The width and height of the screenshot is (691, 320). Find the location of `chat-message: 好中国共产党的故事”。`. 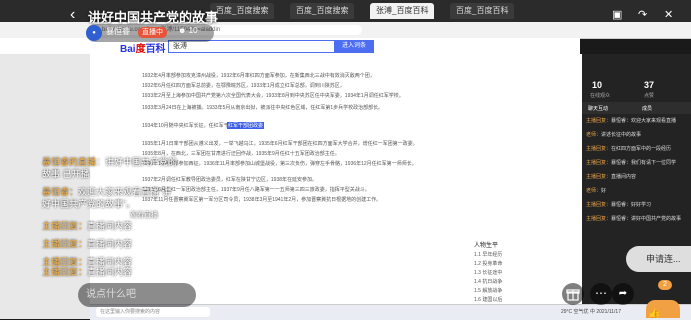

chat-message: 好中国共产党的故事”。 is located at coordinates (88, 204).